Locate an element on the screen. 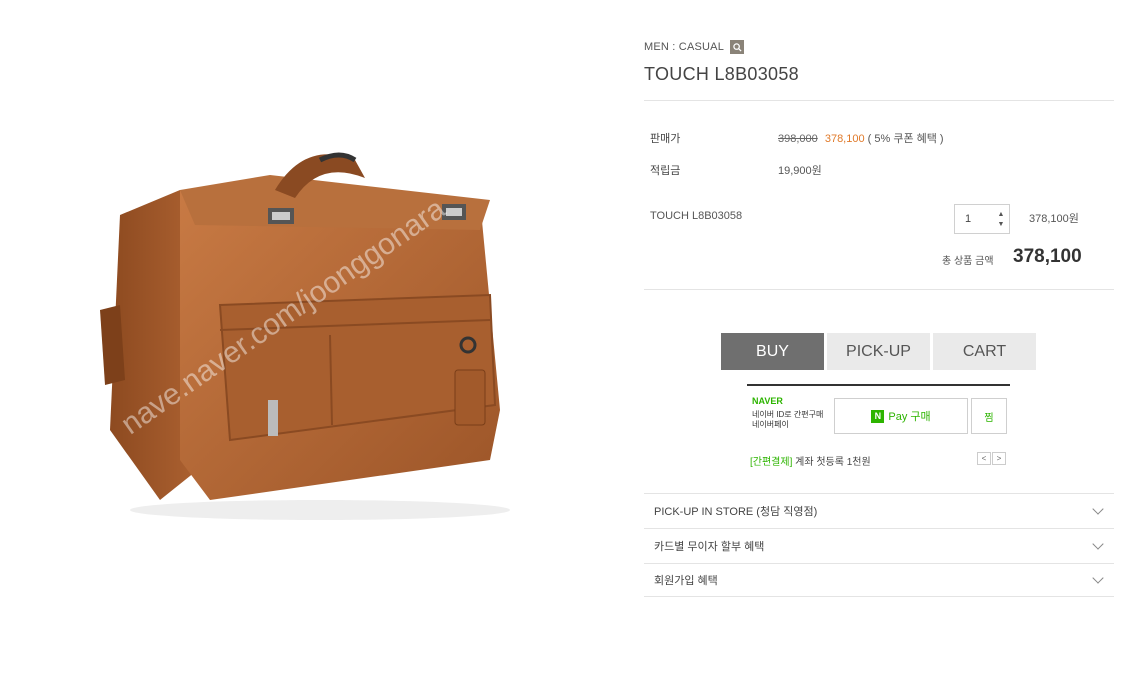 The width and height of the screenshot is (1125, 692). price-label: 판매가 is located at coordinates (665, 139).